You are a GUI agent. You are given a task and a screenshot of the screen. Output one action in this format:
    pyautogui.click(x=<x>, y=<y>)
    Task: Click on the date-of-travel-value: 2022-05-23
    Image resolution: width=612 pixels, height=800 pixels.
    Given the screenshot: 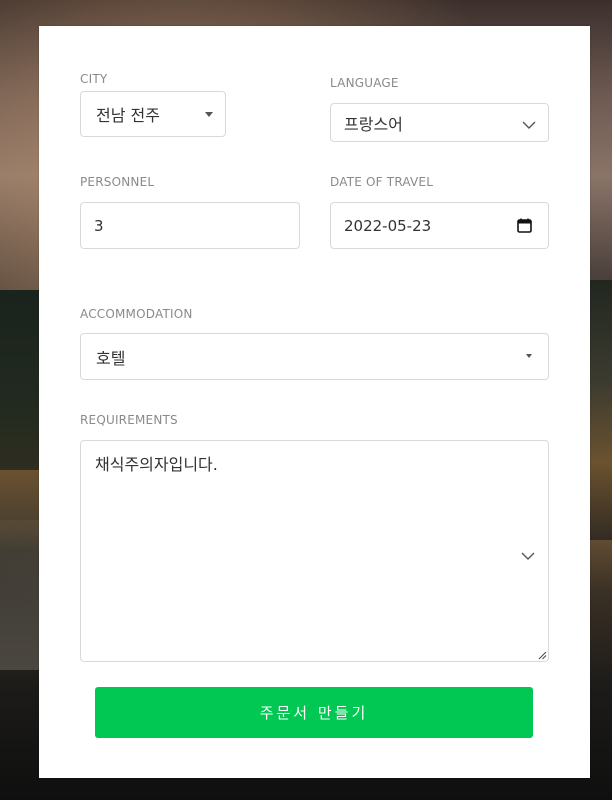 What is the action you would take?
    pyautogui.click(x=388, y=225)
    